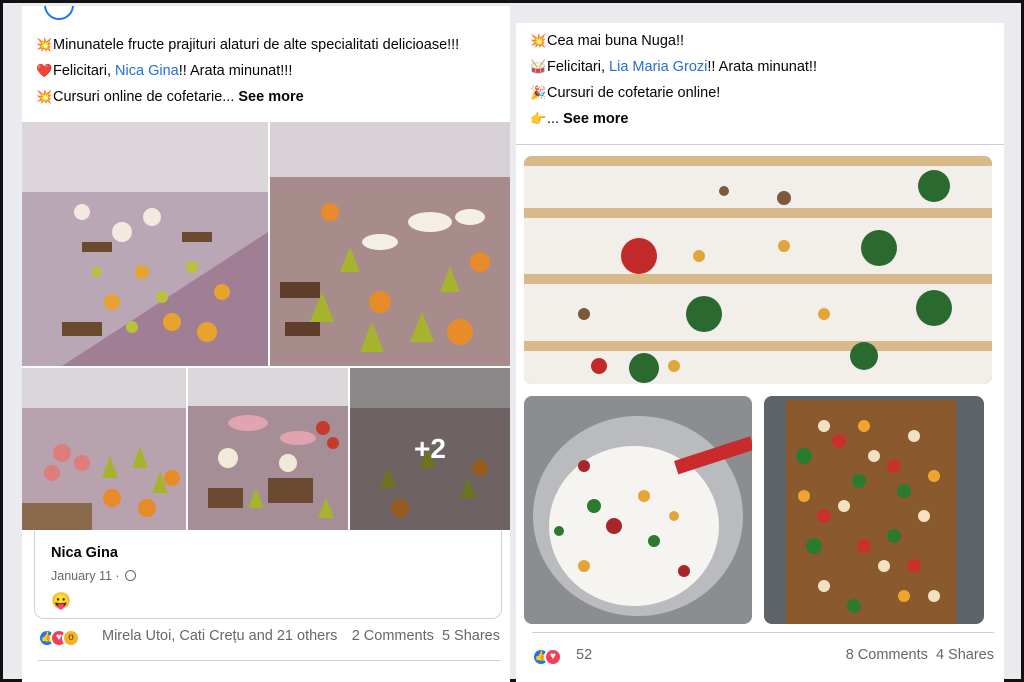 This screenshot has width=1024, height=682. I want to click on avatar, so click(59, 13).